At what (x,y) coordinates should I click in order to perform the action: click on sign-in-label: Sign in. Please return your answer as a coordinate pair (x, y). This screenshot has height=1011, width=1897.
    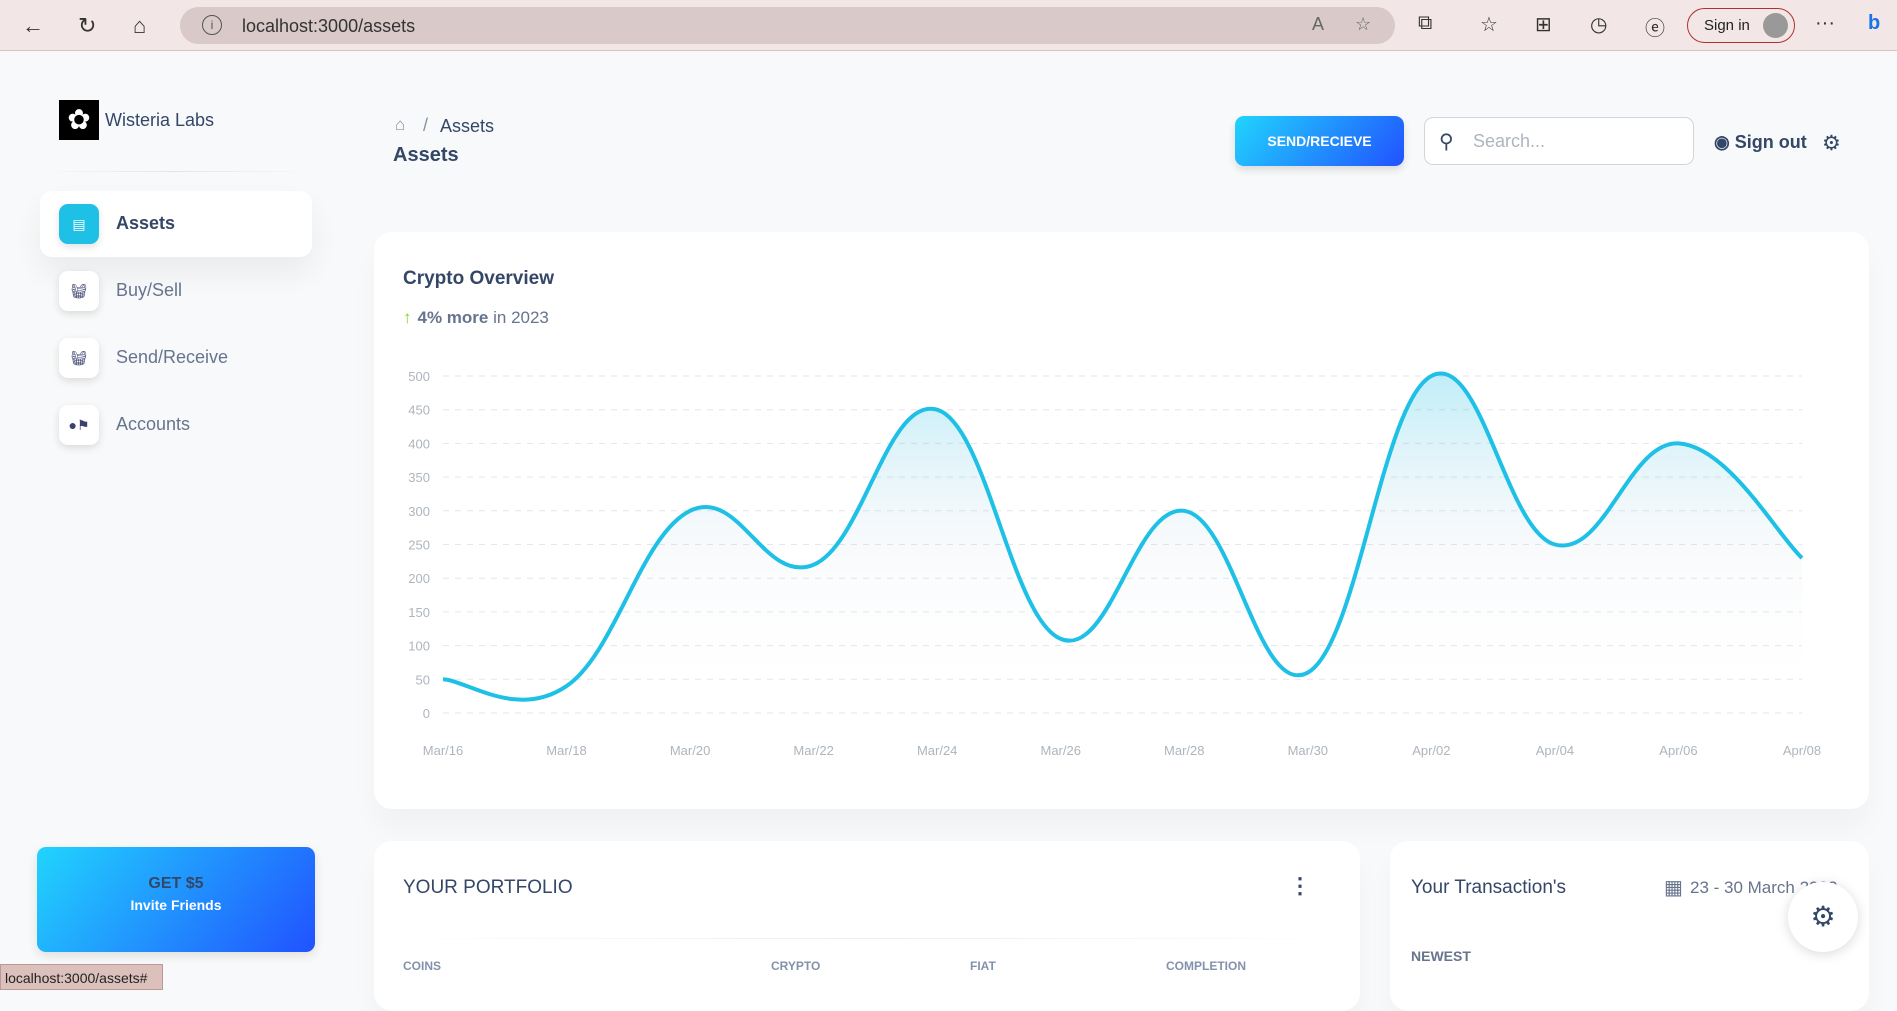
    Looking at the image, I should click on (1727, 25).